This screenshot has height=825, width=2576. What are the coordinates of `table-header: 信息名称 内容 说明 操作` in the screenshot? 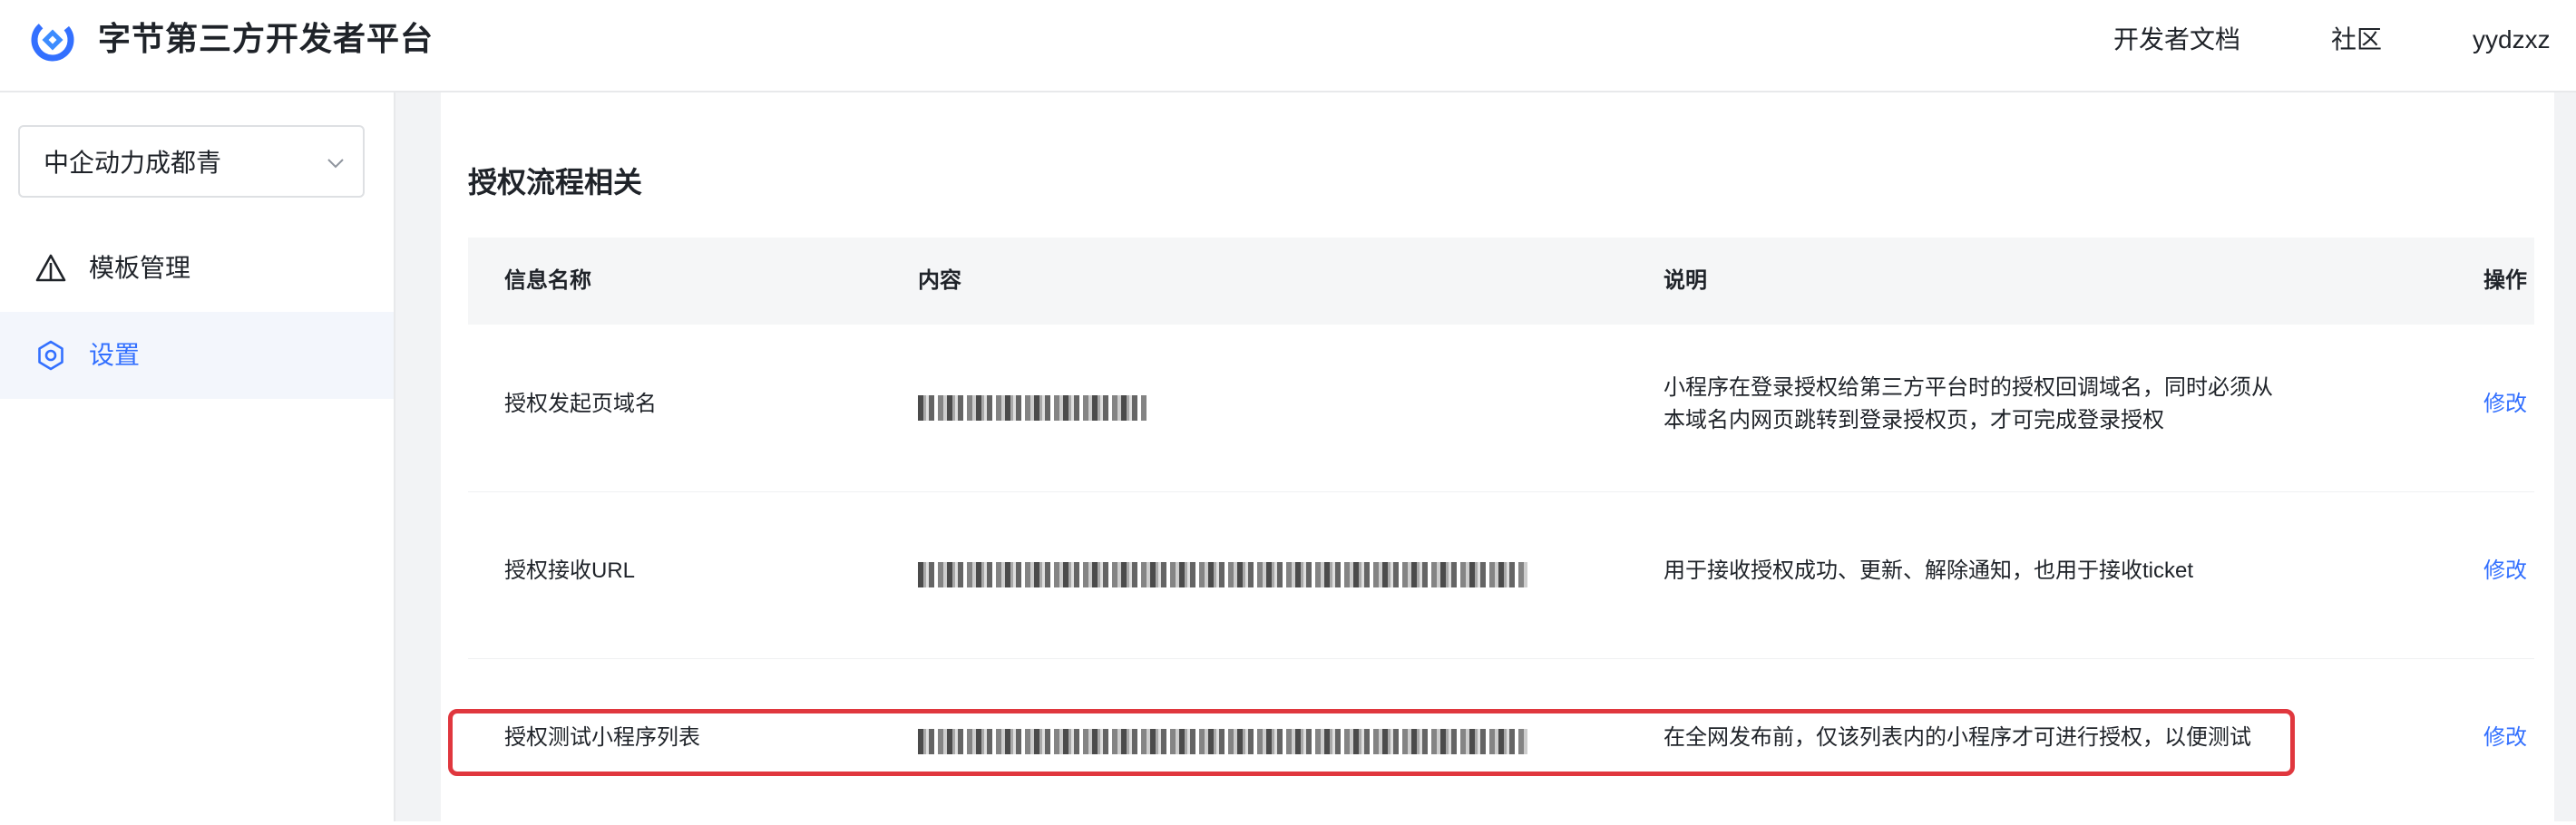 It's located at (1501, 281).